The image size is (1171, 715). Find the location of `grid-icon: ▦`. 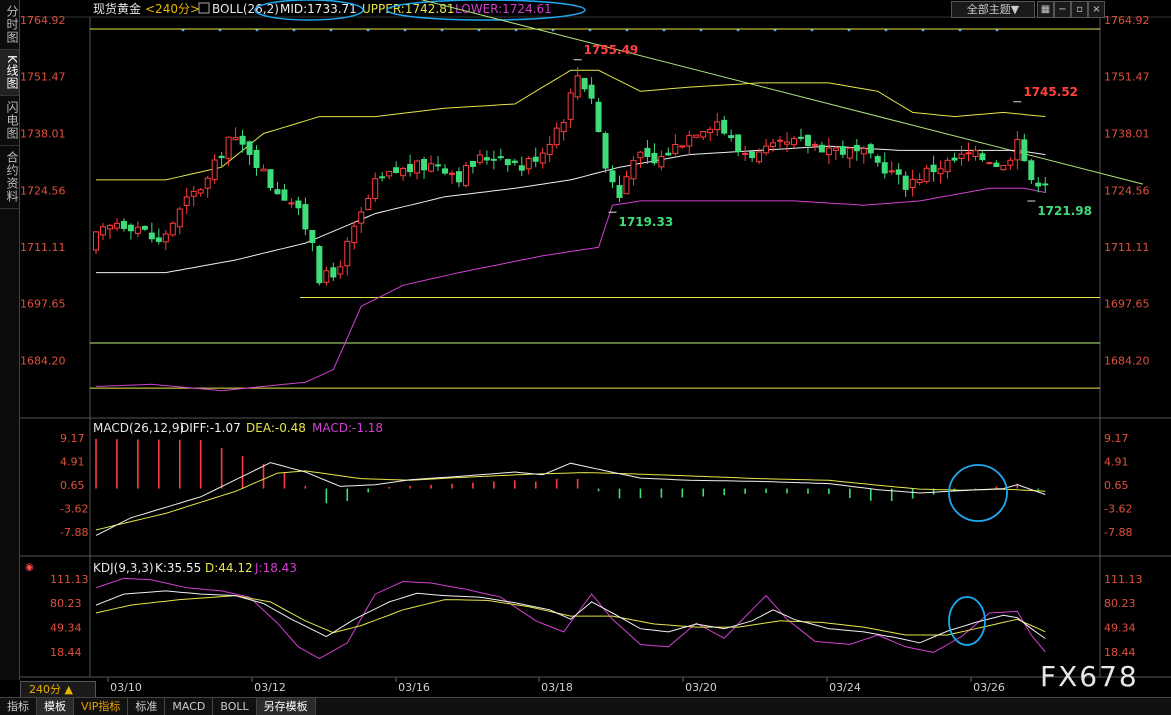

grid-icon: ▦ is located at coordinates (1045, 9).